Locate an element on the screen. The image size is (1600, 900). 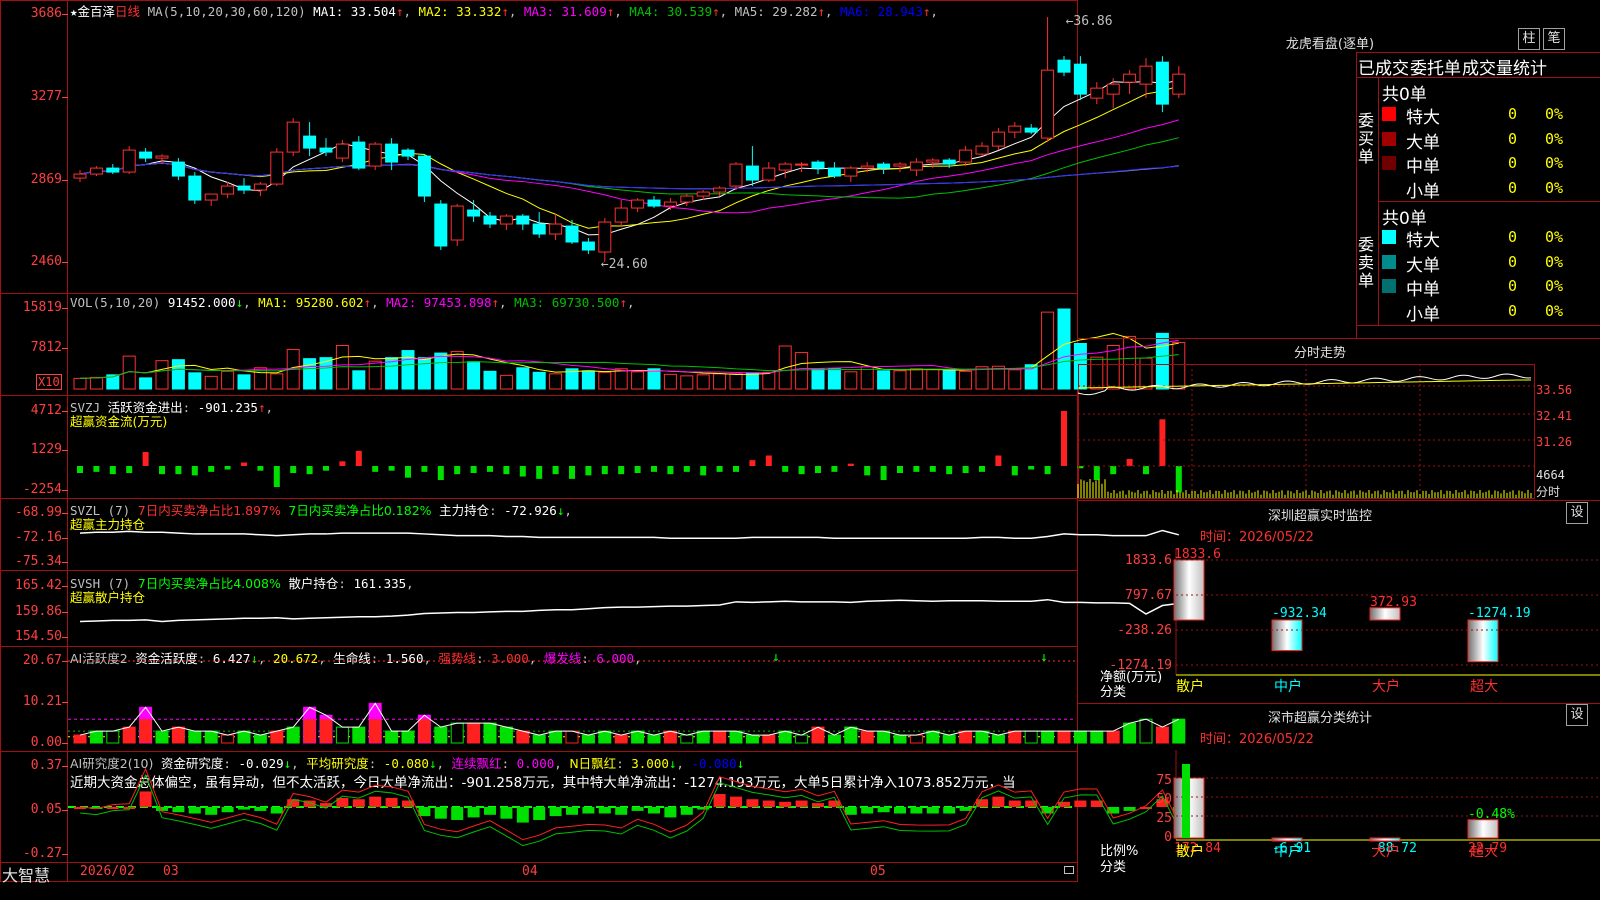
stroke-view-button: 笔 is located at coordinates (1554, 39).